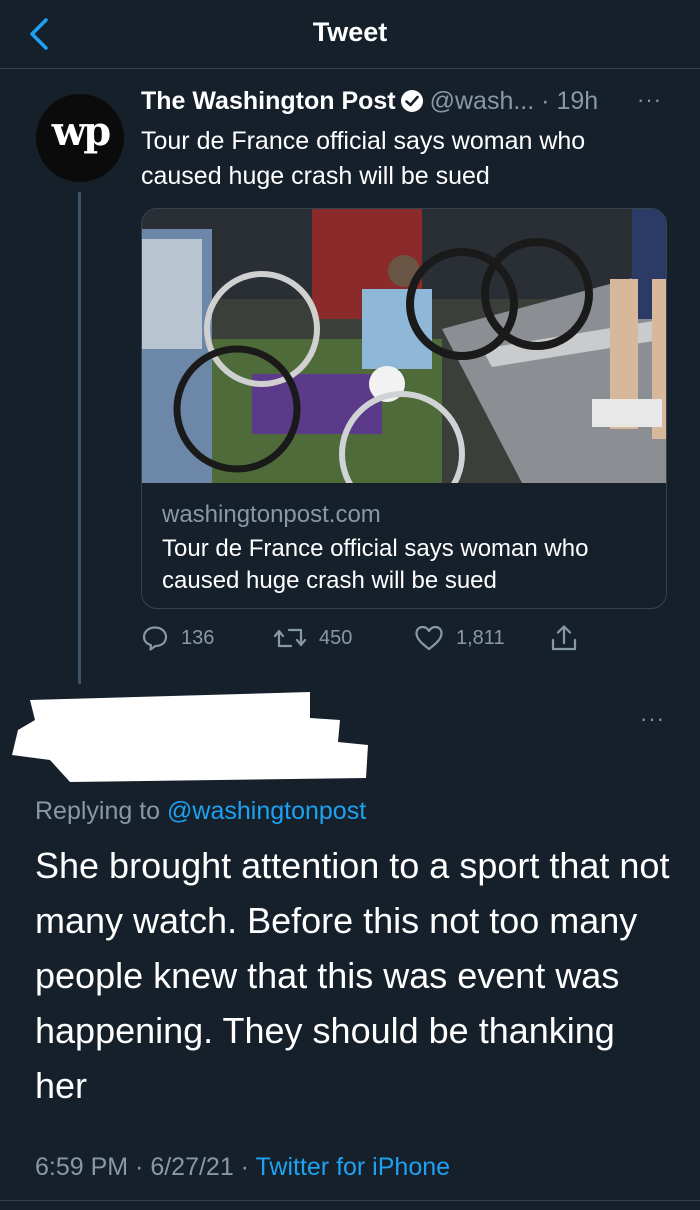 This screenshot has width=700, height=1210. What do you see at coordinates (564, 638) in the screenshot?
I see `share-icon` at bounding box center [564, 638].